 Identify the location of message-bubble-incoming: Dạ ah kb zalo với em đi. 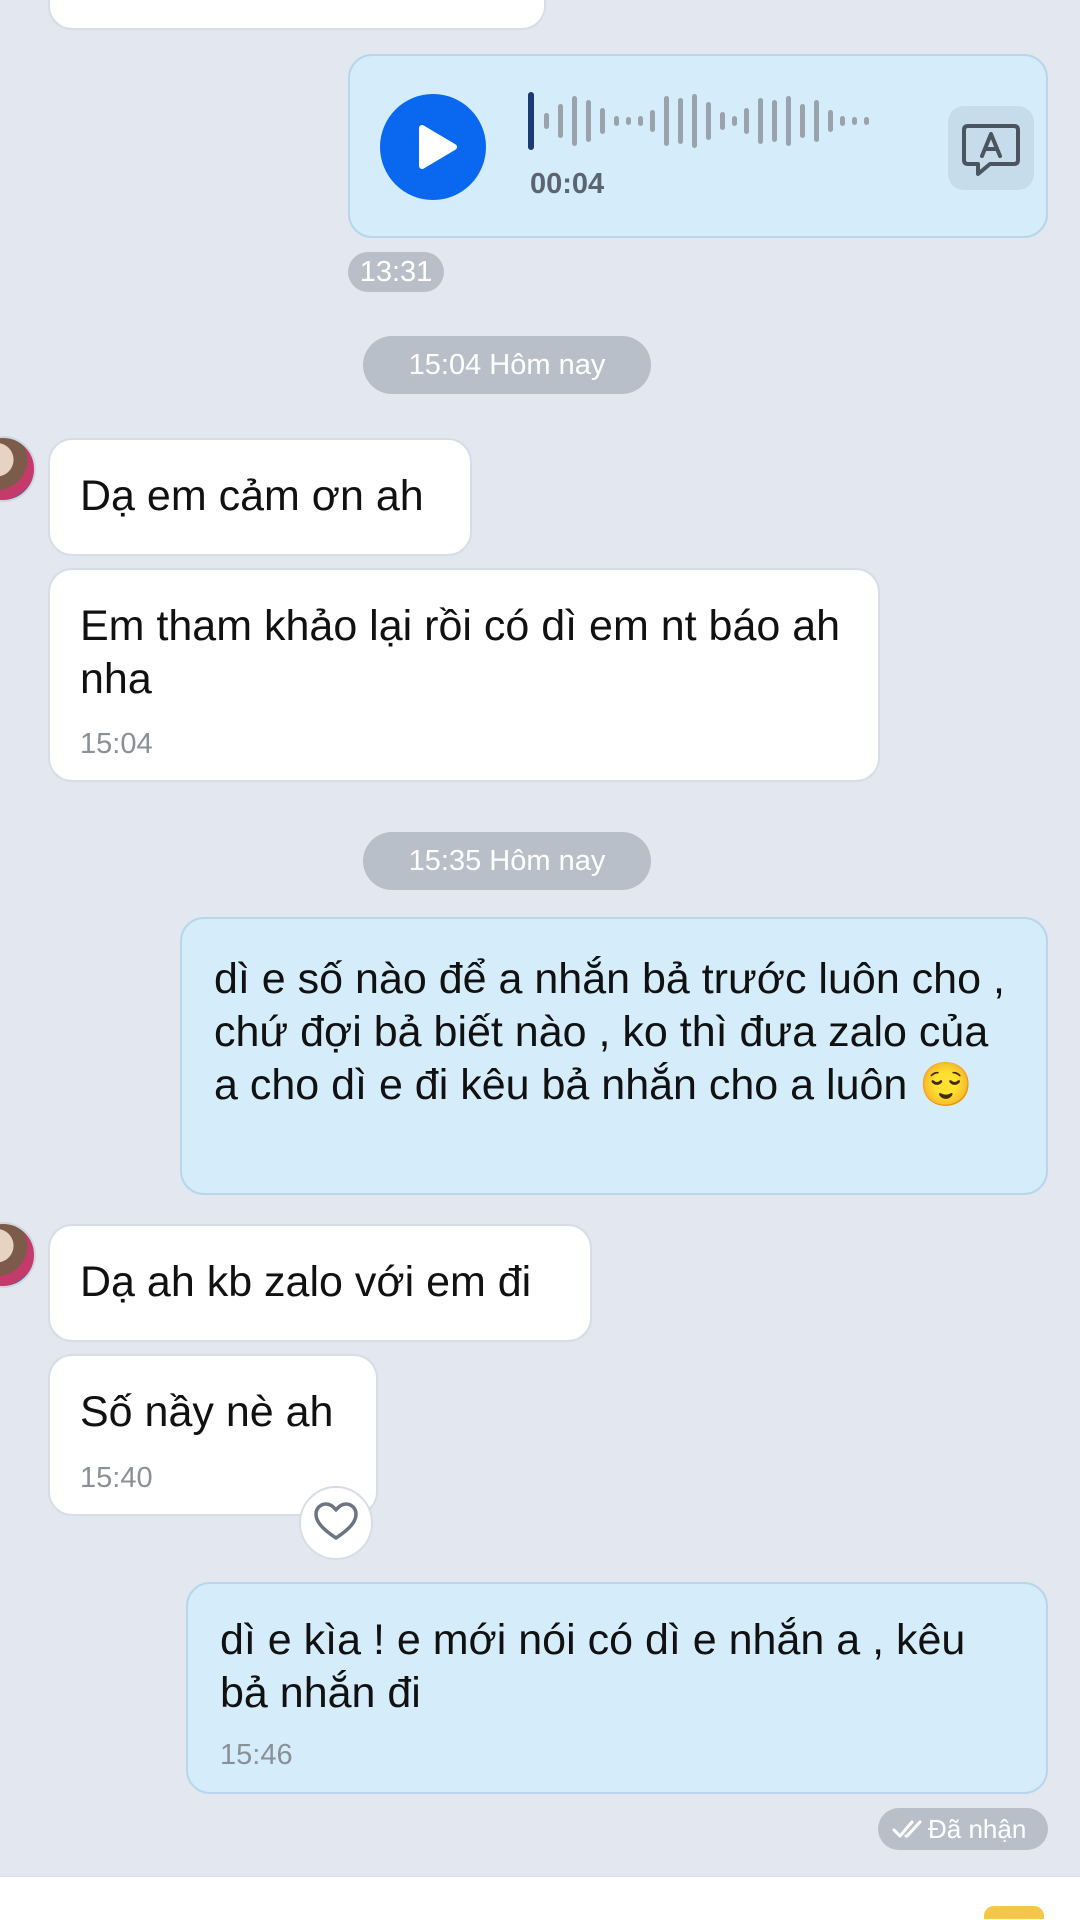
(320, 1283).